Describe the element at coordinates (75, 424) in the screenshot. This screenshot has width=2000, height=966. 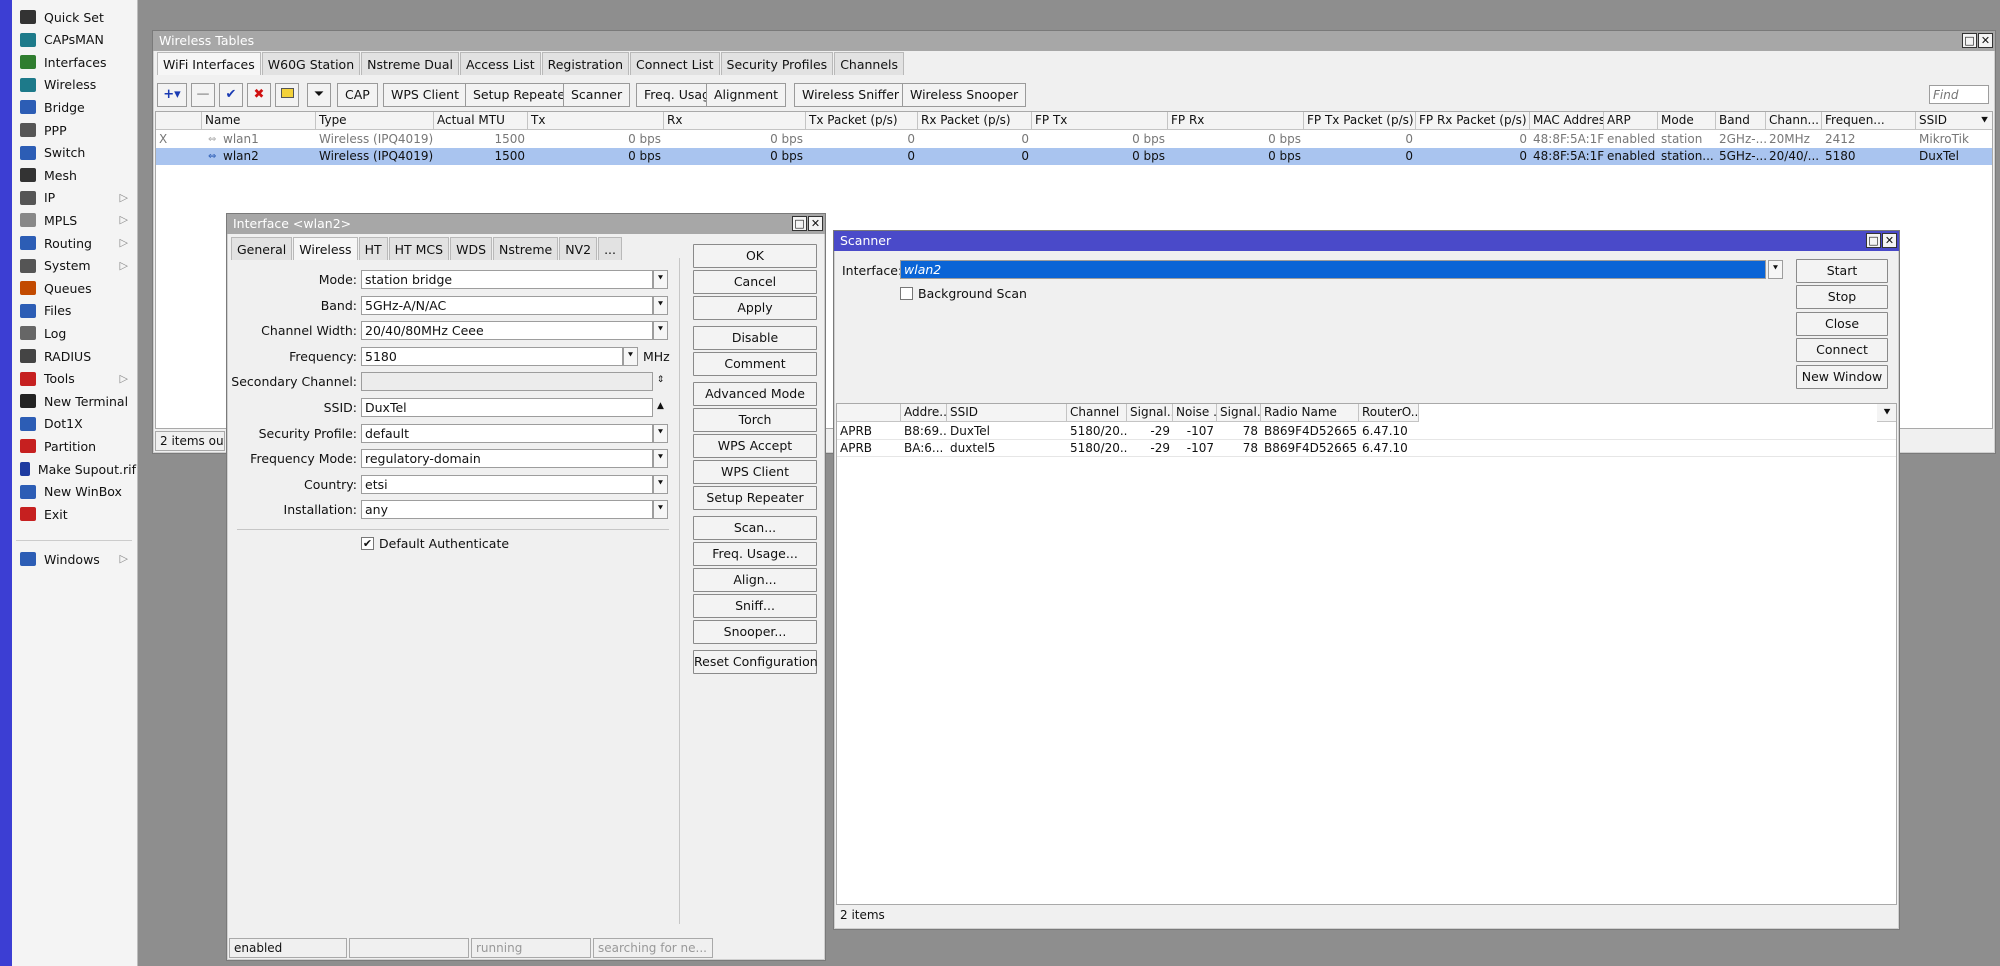
I see `menu-item-dot1x: Dot1X` at that location.